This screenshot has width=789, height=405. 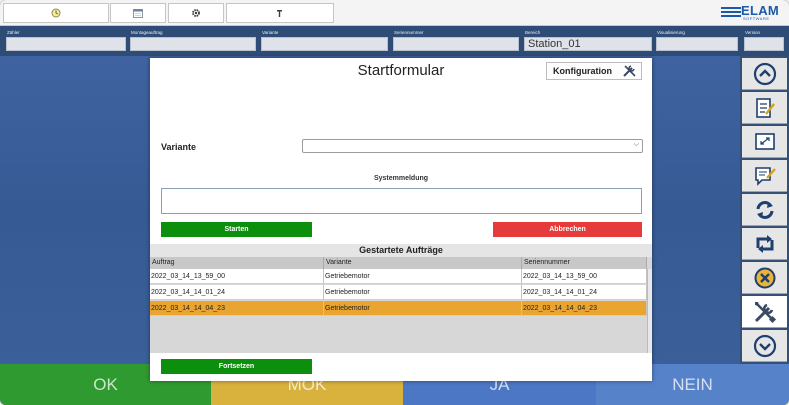 I want to click on sidebar-screen-button, so click(x=764, y=142).